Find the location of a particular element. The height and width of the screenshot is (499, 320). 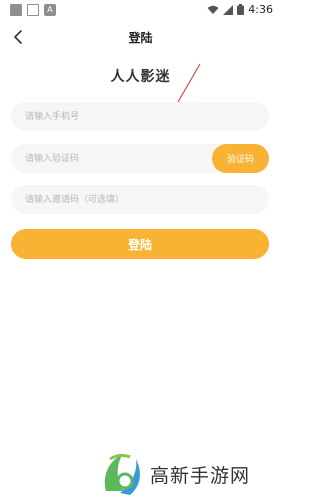

back-arrow-icon is located at coordinates (18, 37).